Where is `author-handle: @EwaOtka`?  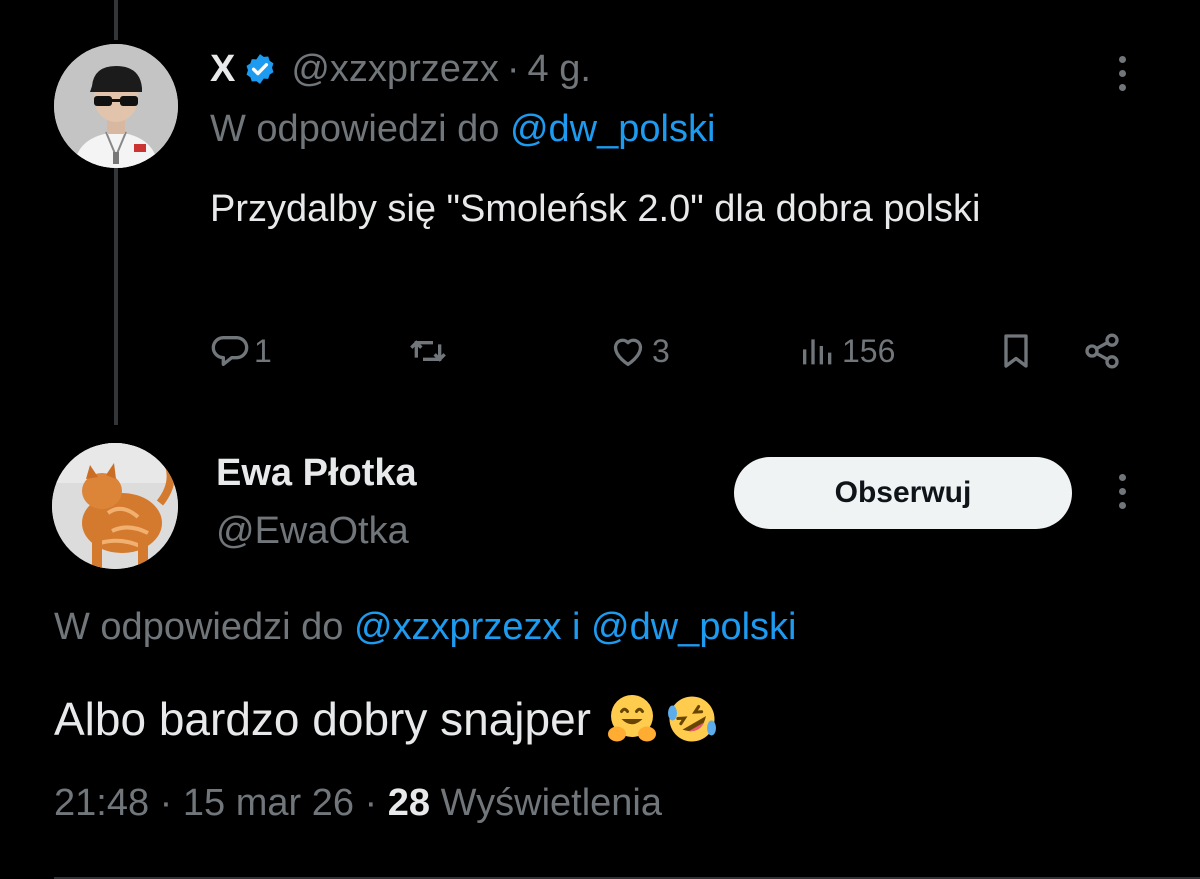 author-handle: @EwaOtka is located at coordinates (312, 531).